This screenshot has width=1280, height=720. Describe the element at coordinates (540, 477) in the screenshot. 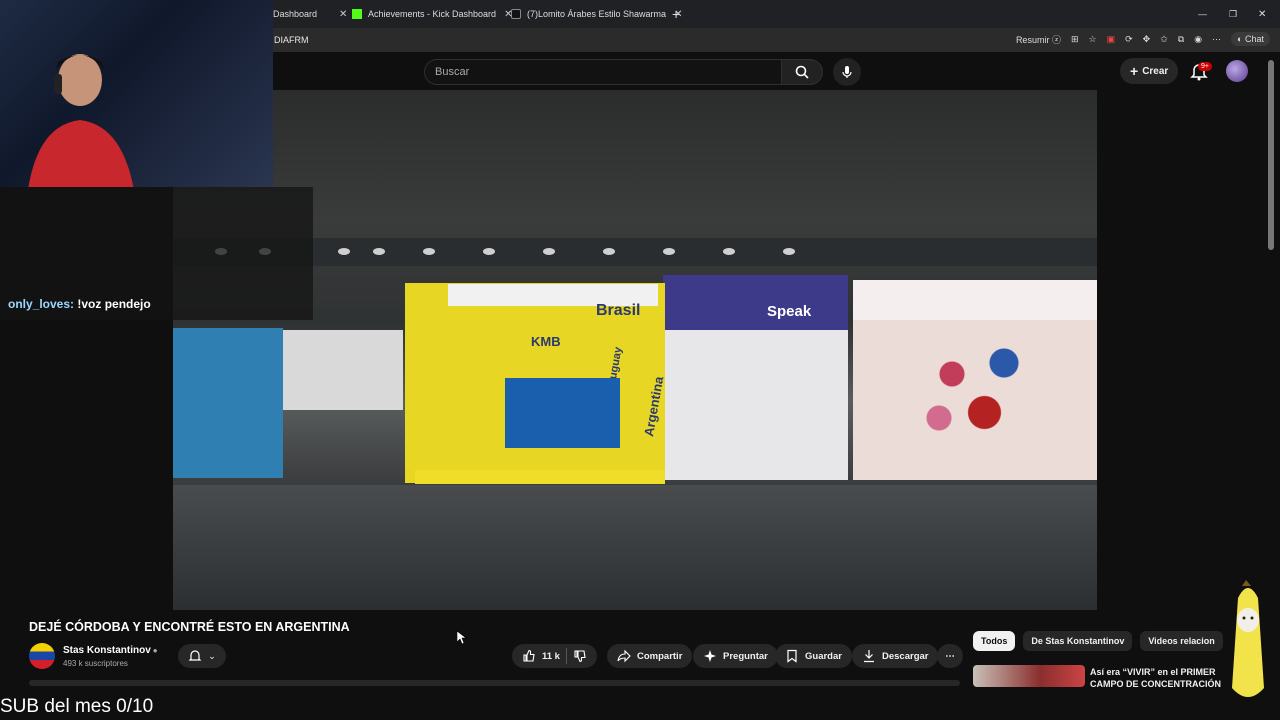

I see `kiosk-base` at that location.